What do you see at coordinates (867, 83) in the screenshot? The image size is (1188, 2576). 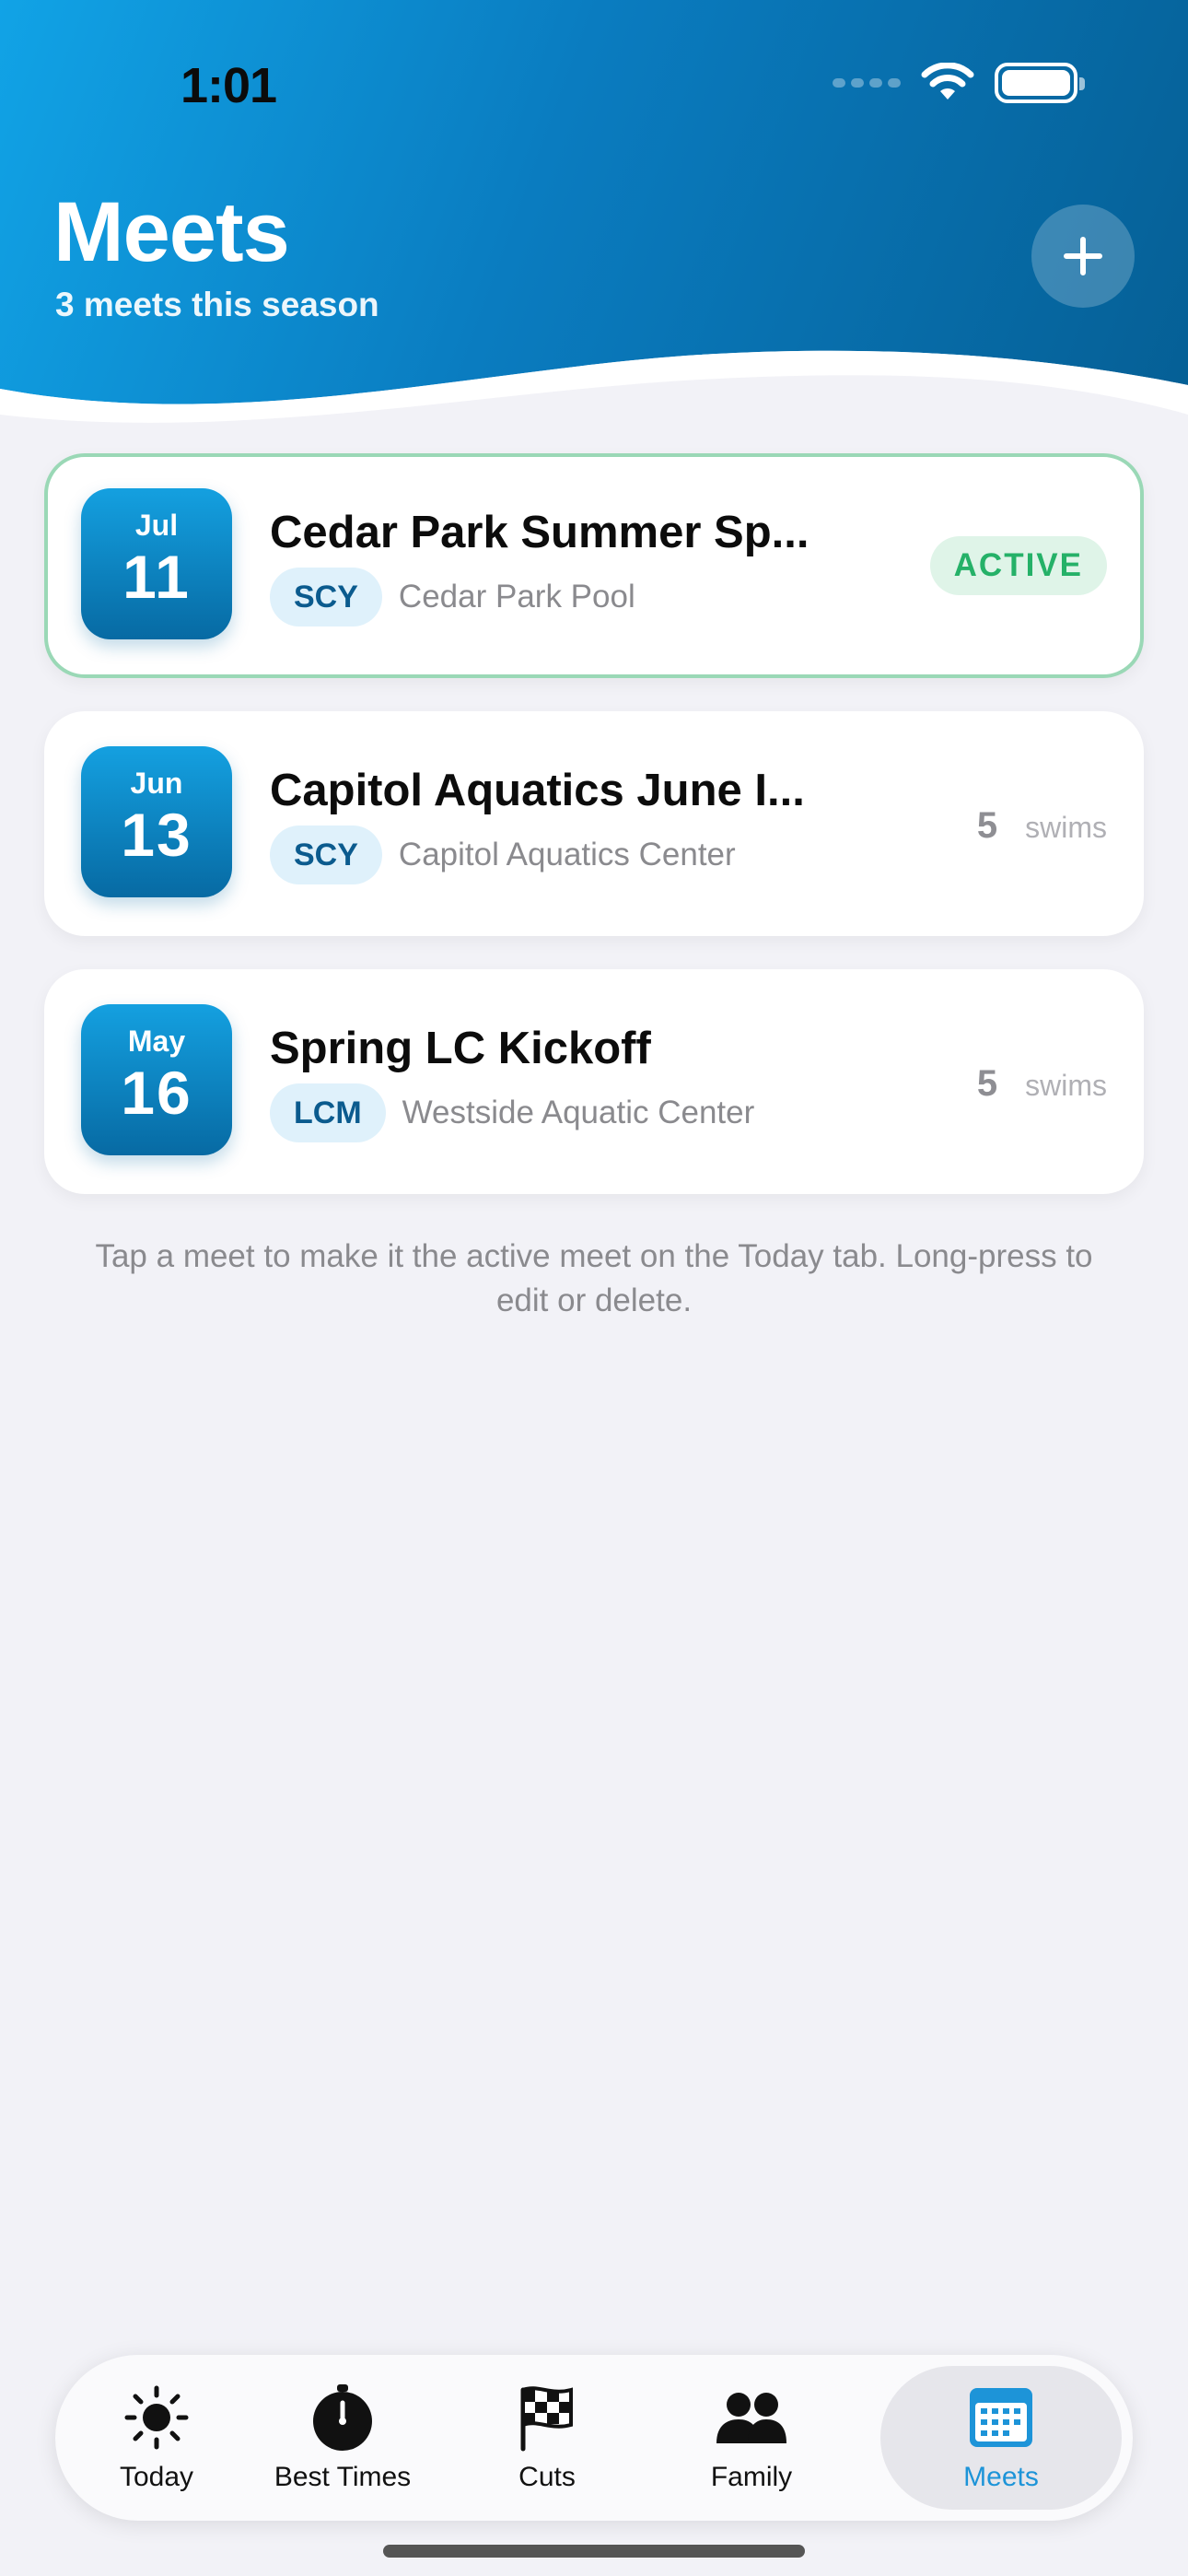 I see `cellular-signal-icon` at bounding box center [867, 83].